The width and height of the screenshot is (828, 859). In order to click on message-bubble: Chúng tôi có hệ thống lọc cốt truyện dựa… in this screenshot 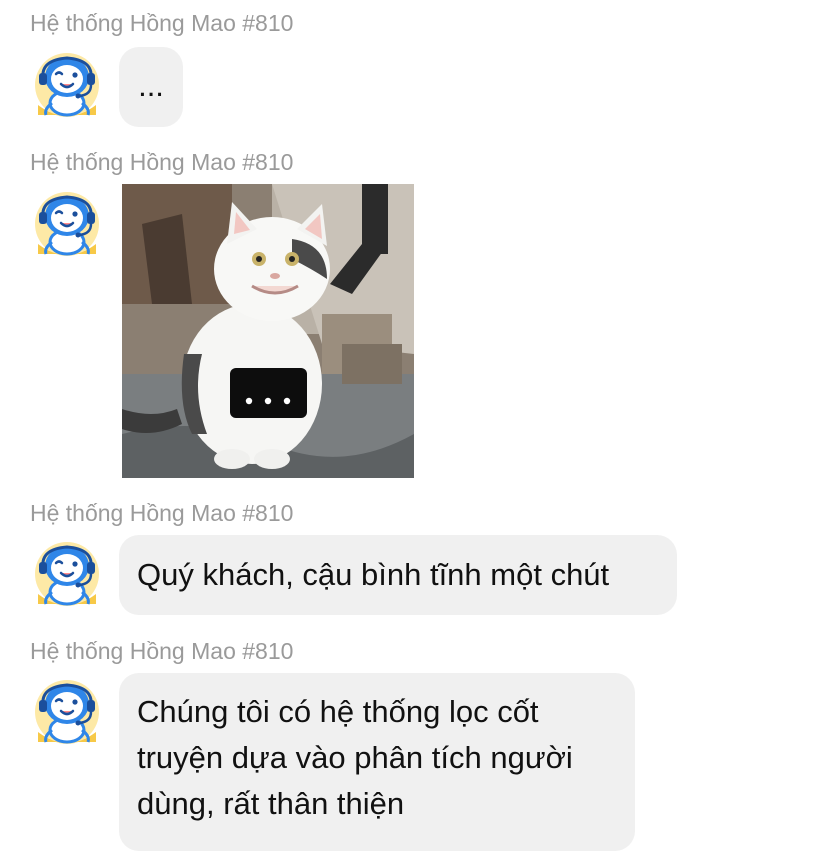, I will do `click(377, 762)`.